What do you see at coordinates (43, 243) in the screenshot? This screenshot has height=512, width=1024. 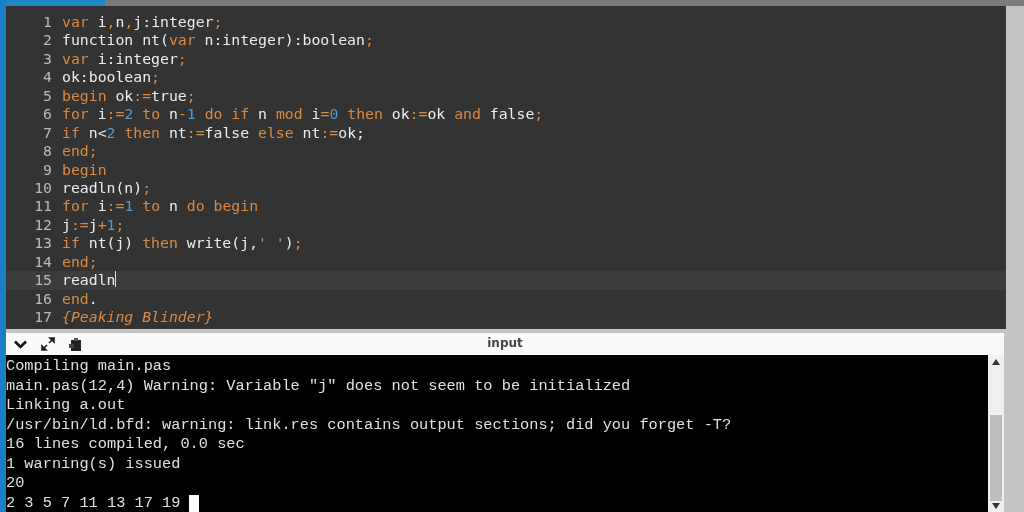 I see `line-number: 13` at bounding box center [43, 243].